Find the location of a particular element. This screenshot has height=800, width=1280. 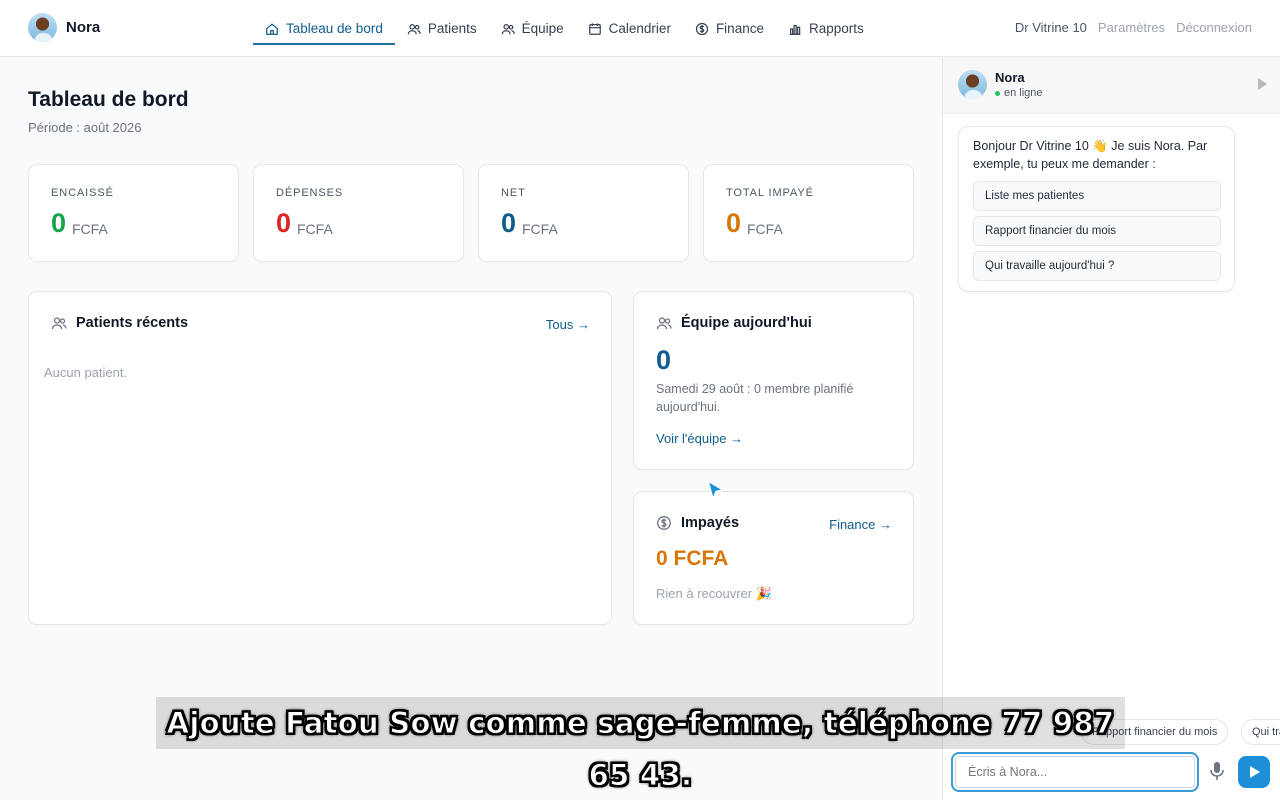

card-title: Équipe aujourd'hui is located at coordinates (746, 323).